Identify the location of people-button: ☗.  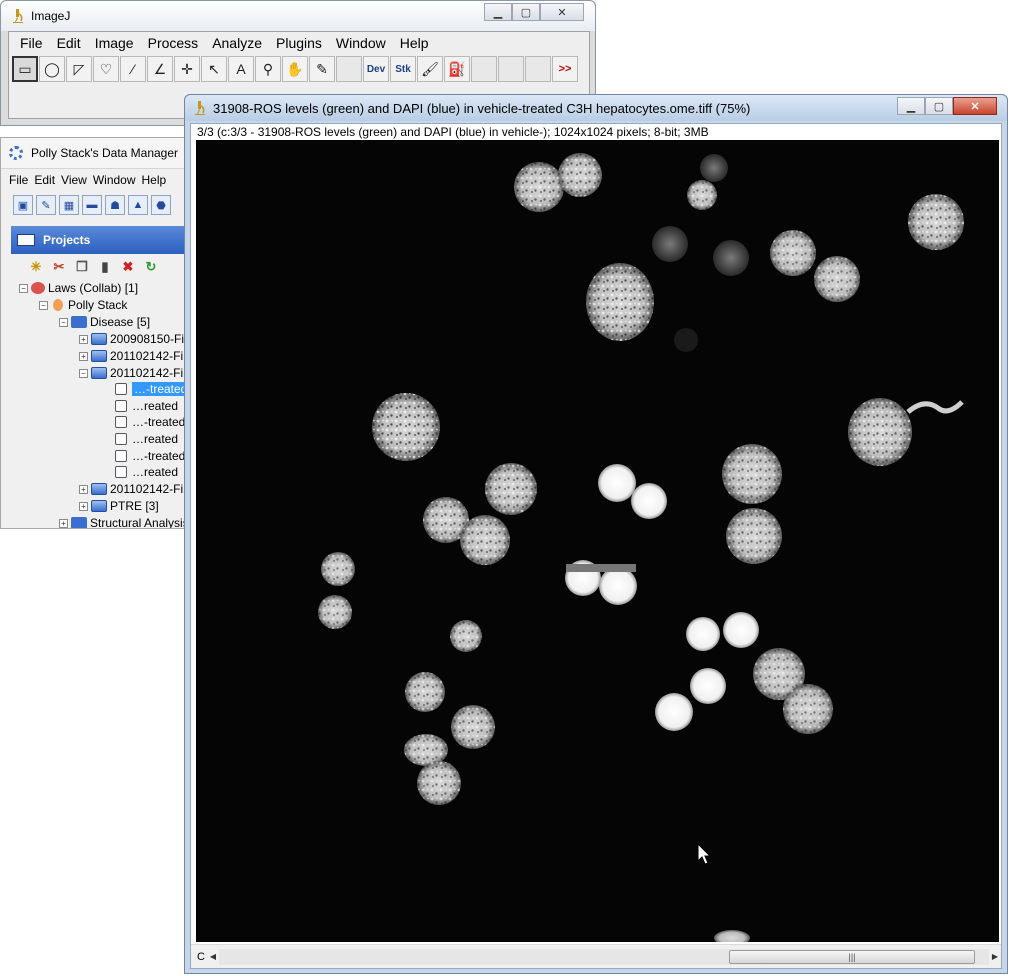
(115, 205).